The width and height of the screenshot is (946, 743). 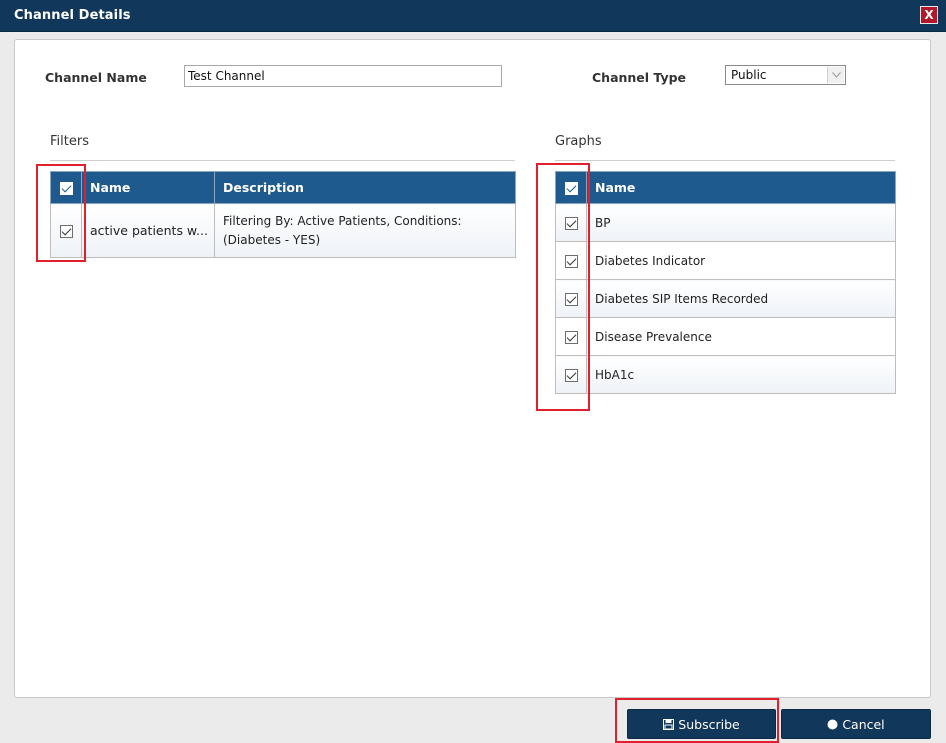 What do you see at coordinates (343, 76) in the screenshot?
I see `channel-name-input` at bounding box center [343, 76].